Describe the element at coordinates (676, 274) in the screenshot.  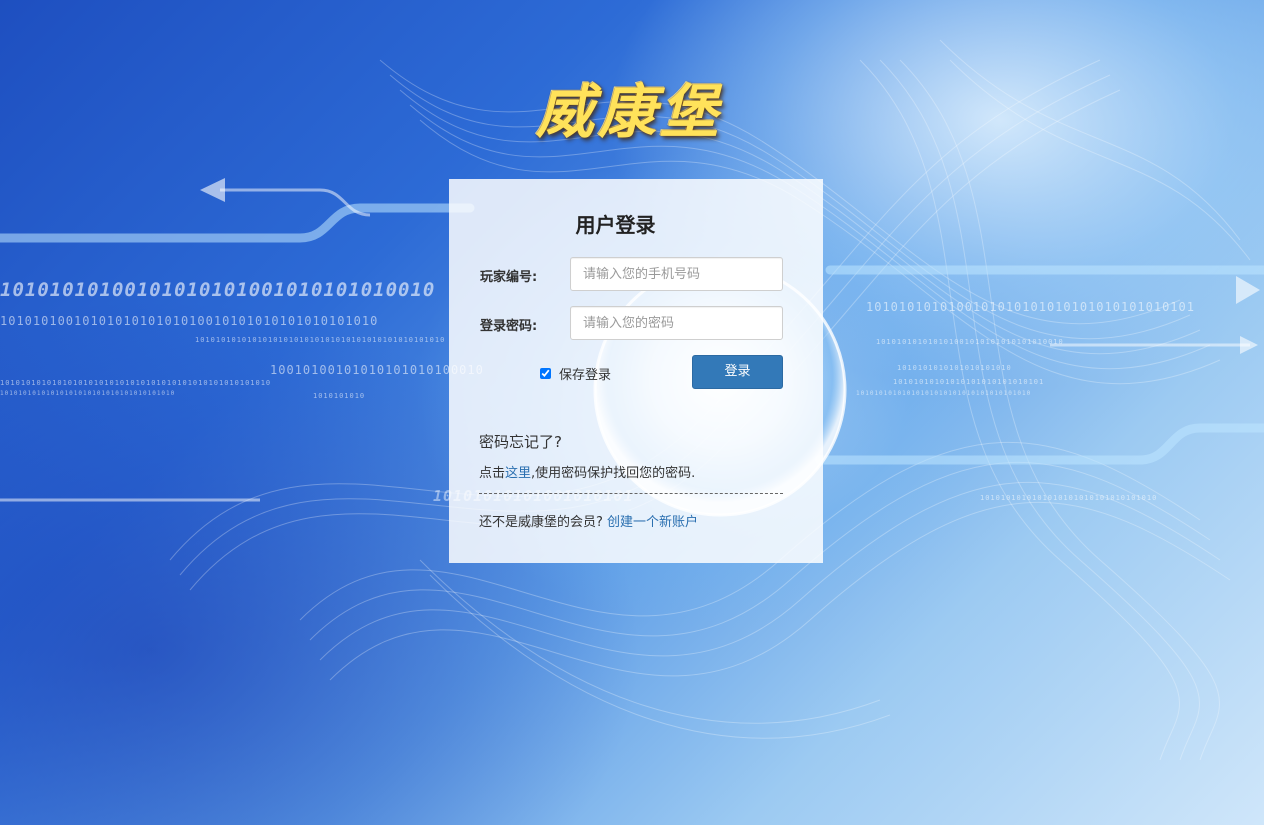
I see `username-input` at that location.